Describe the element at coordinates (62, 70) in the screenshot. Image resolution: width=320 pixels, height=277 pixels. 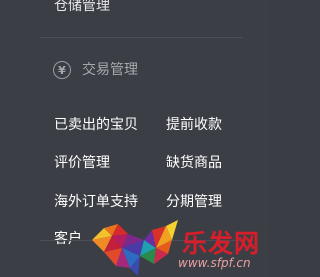
I see `yen-icon: ¥` at that location.